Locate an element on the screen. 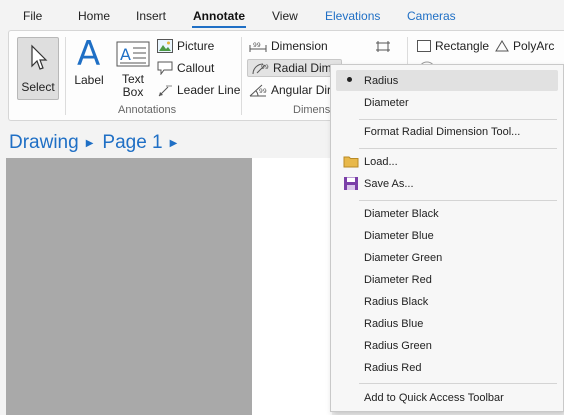  folder-icon is located at coordinates (351, 162).